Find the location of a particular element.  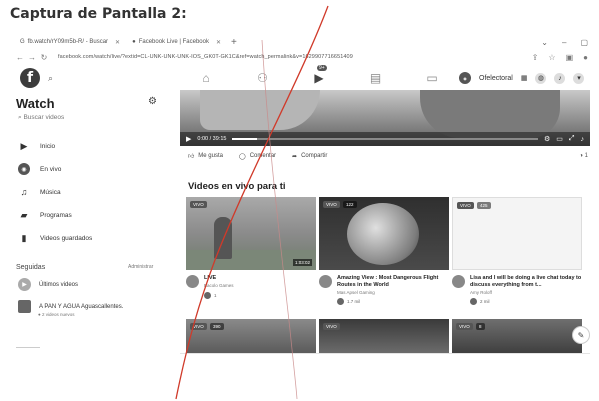

player-controls: ▶ 0:00 / 39:15 ⚙ ▭ ⤢ ♪ is located at coordinates (385, 139).